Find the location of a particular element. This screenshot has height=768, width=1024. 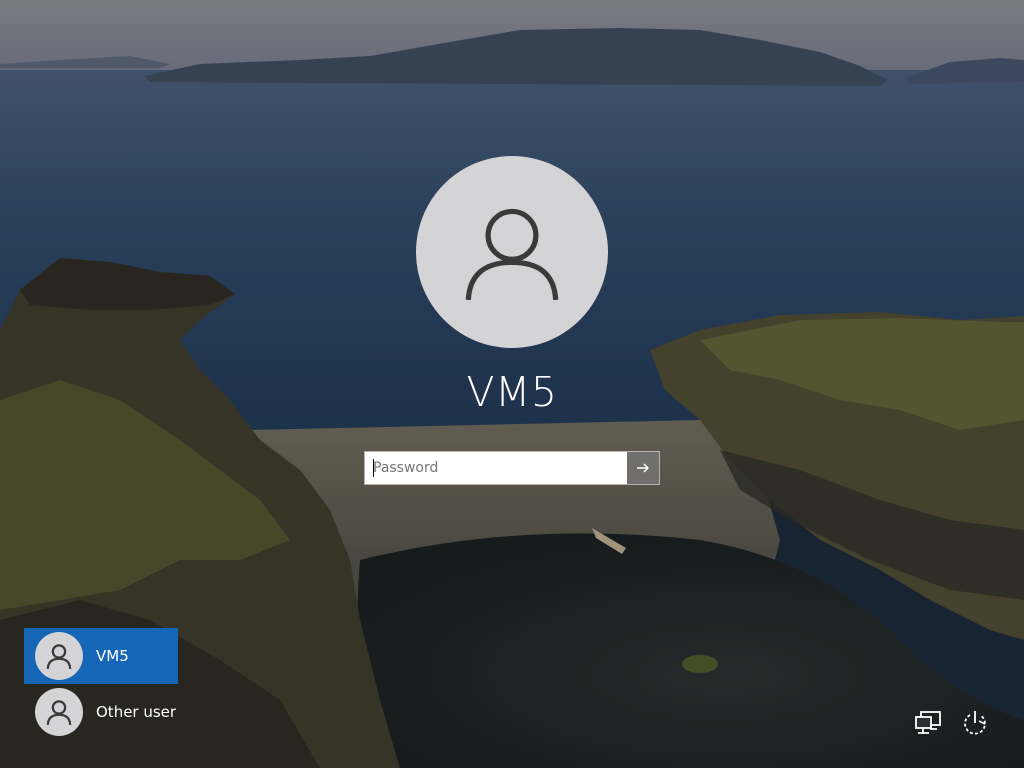

submit-button is located at coordinates (643, 468).